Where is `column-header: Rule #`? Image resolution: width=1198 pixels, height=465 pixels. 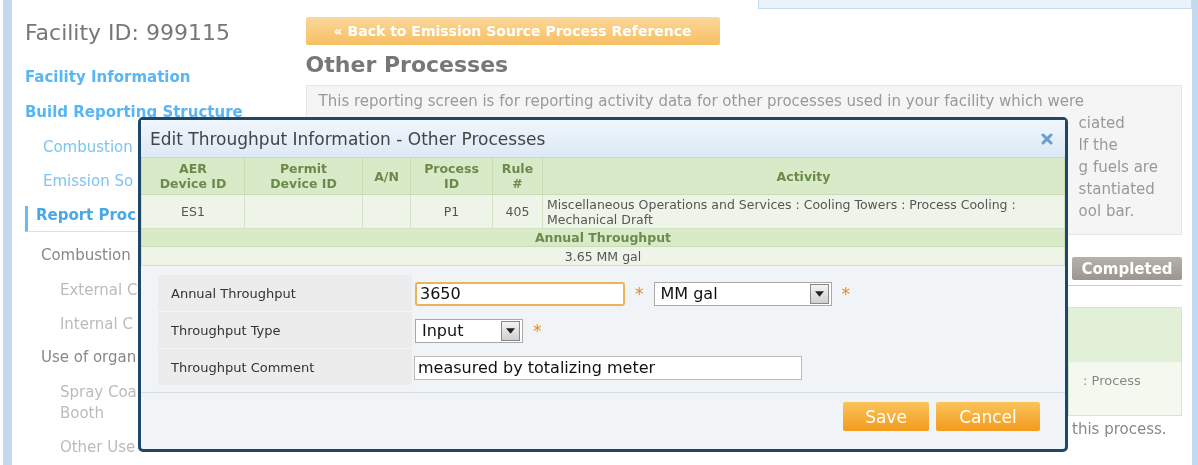
column-header: Rule # is located at coordinates (517, 176).